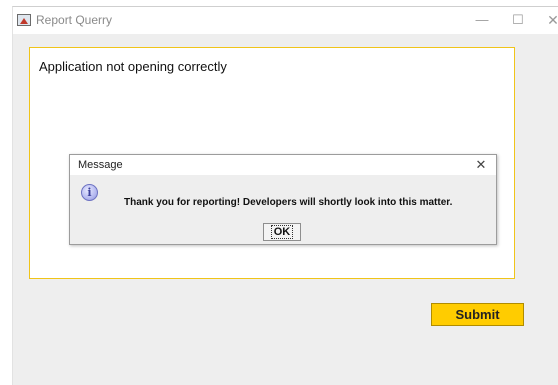 The width and height of the screenshot is (558, 385). I want to click on dialog-title: Message, so click(100, 165).